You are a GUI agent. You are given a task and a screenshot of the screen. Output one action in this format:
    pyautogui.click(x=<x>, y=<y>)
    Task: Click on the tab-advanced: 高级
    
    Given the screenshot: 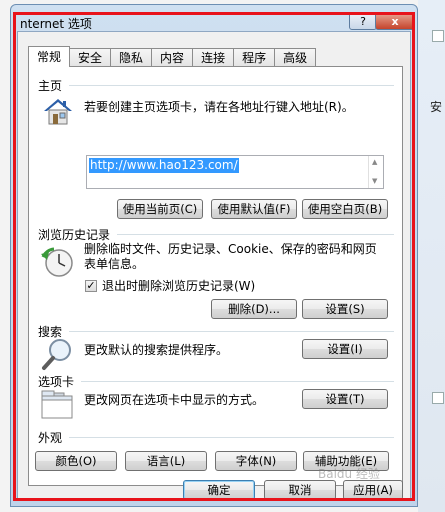 What is the action you would take?
    pyautogui.click(x=295, y=57)
    